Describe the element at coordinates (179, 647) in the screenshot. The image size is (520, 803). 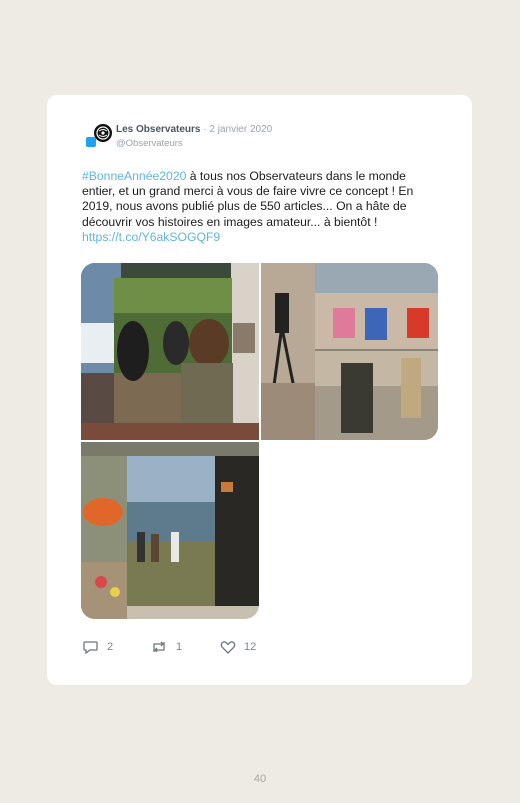
I see `retweet-count: 1` at that location.